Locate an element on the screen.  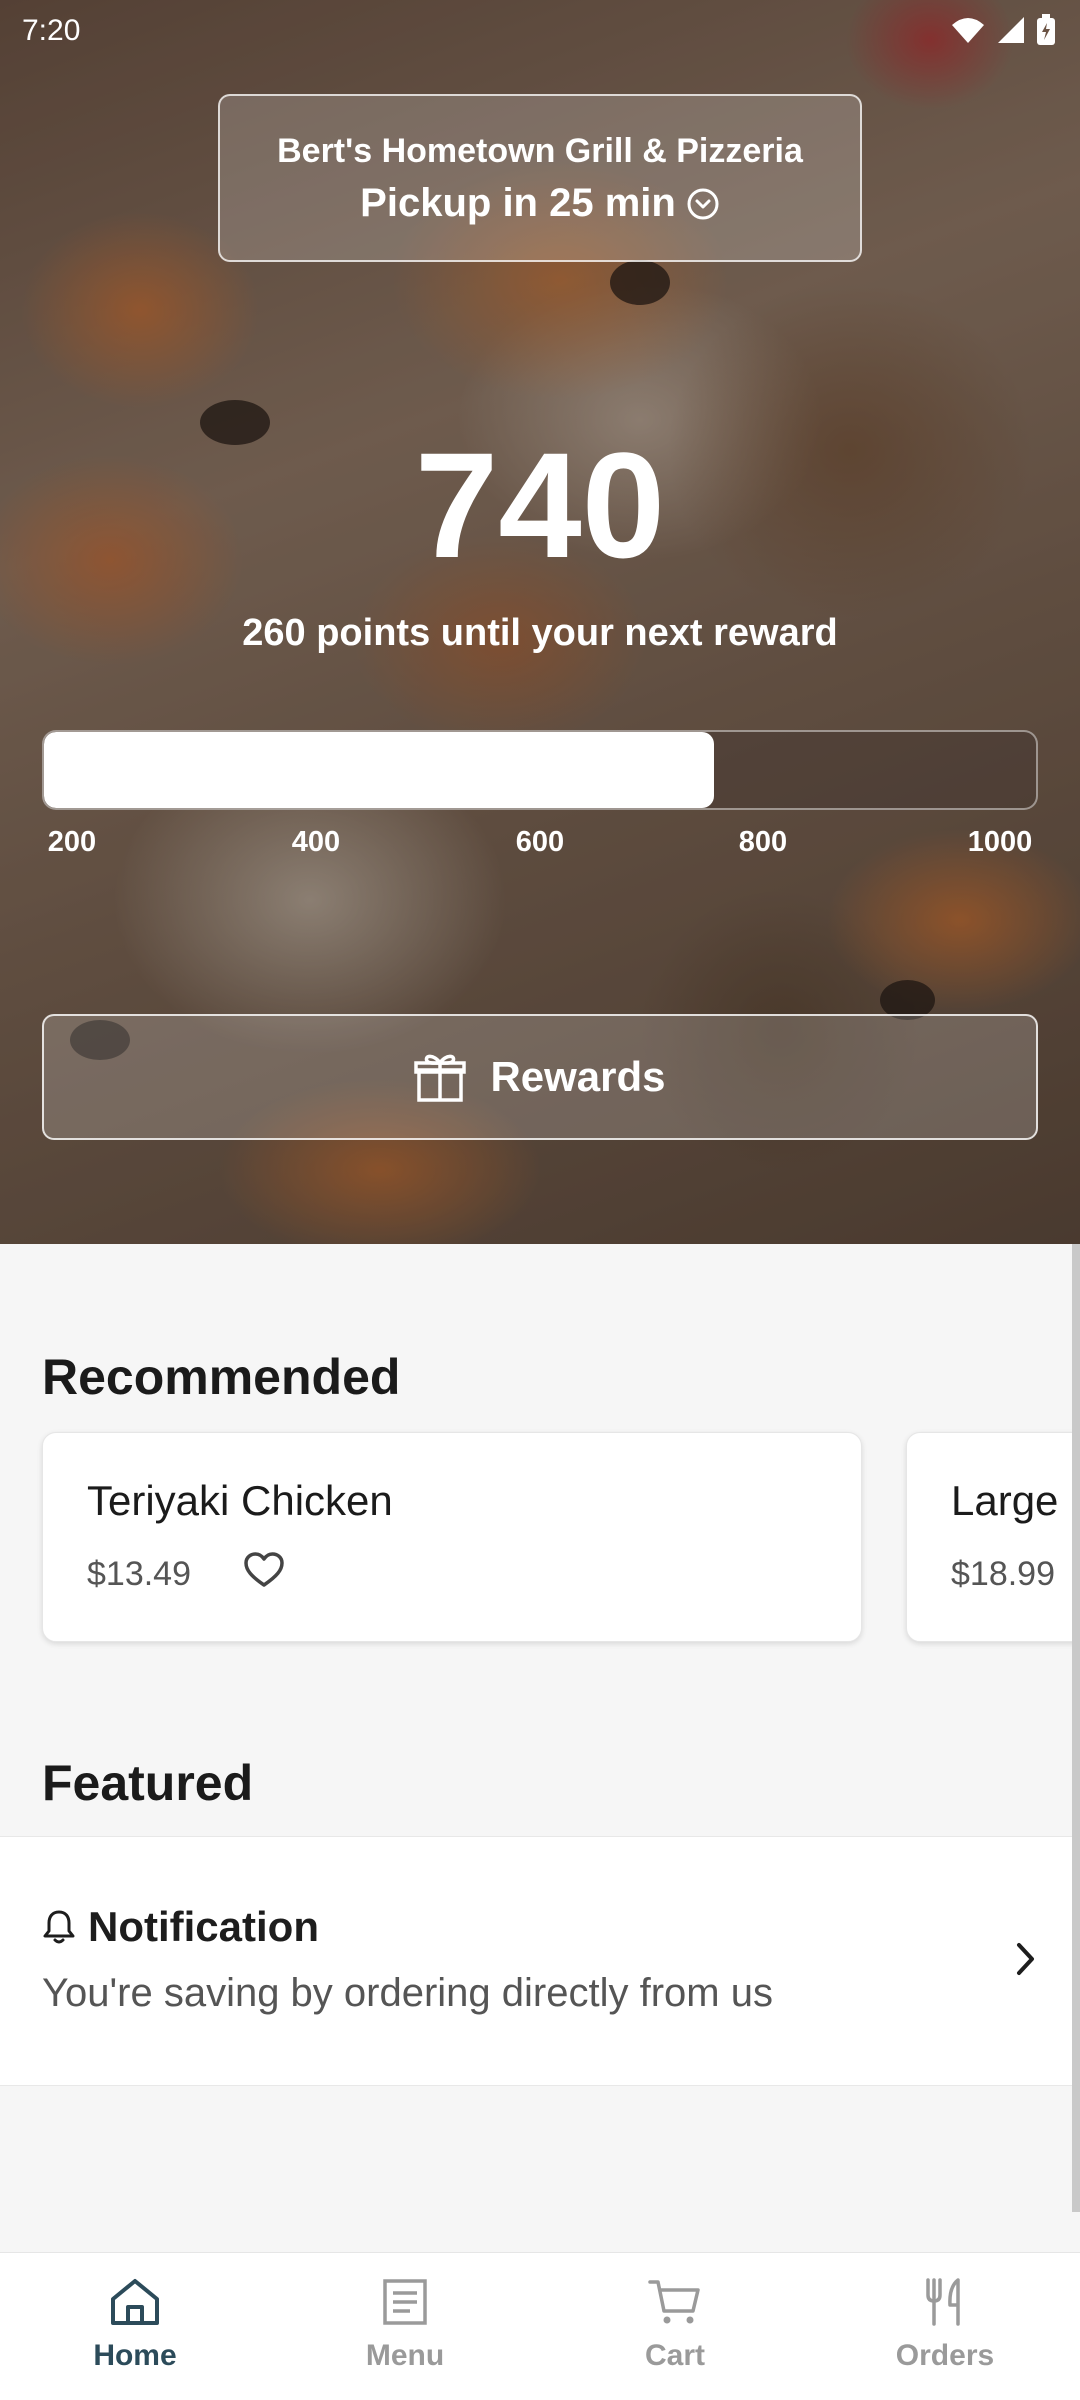
points-progress-bar is located at coordinates (540, 770).